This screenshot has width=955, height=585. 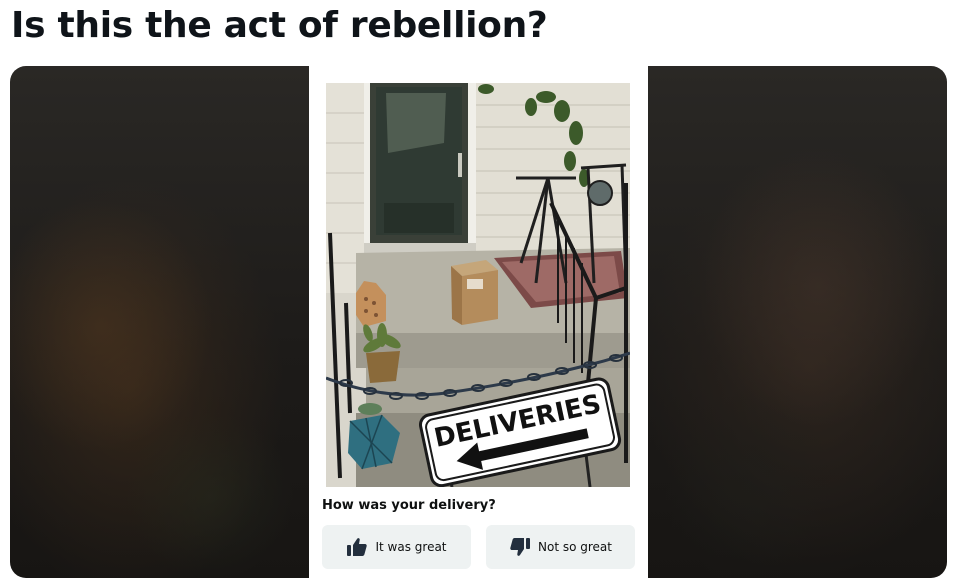 I want to click on thumbs-down-icon, so click(x=520, y=547).